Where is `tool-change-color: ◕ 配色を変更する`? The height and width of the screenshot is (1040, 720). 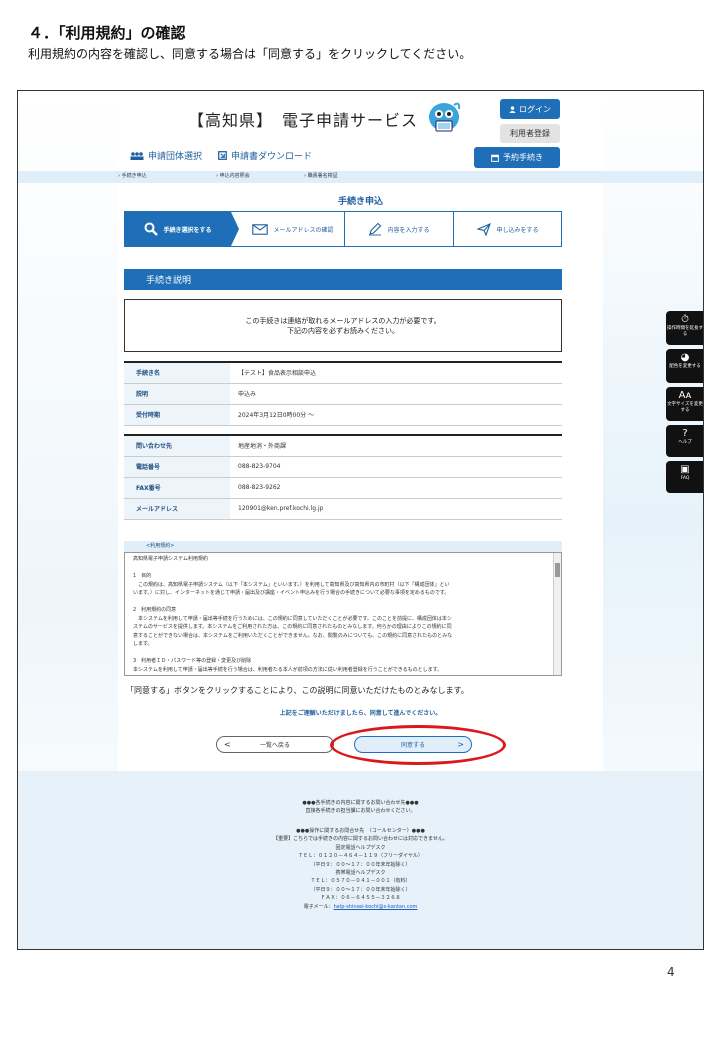
tool-change-color: ◕ 配色を変更する is located at coordinates (684, 366).